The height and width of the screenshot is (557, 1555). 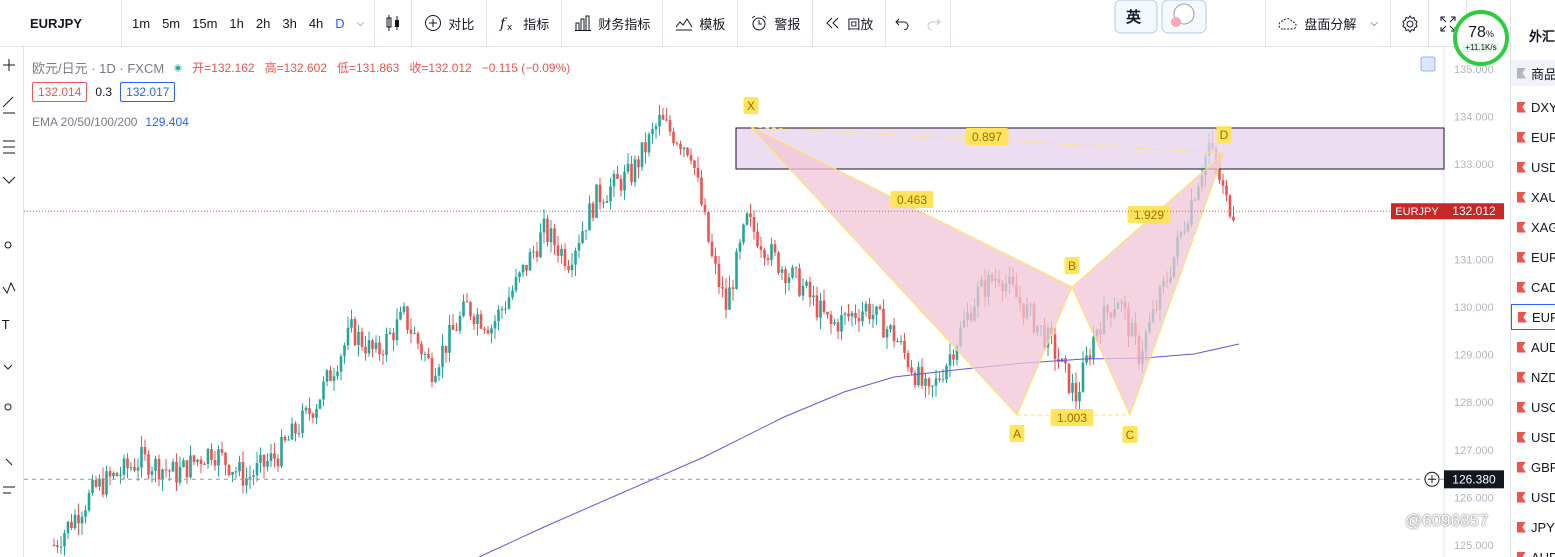 I want to click on redo-button, so click(x=935, y=23).